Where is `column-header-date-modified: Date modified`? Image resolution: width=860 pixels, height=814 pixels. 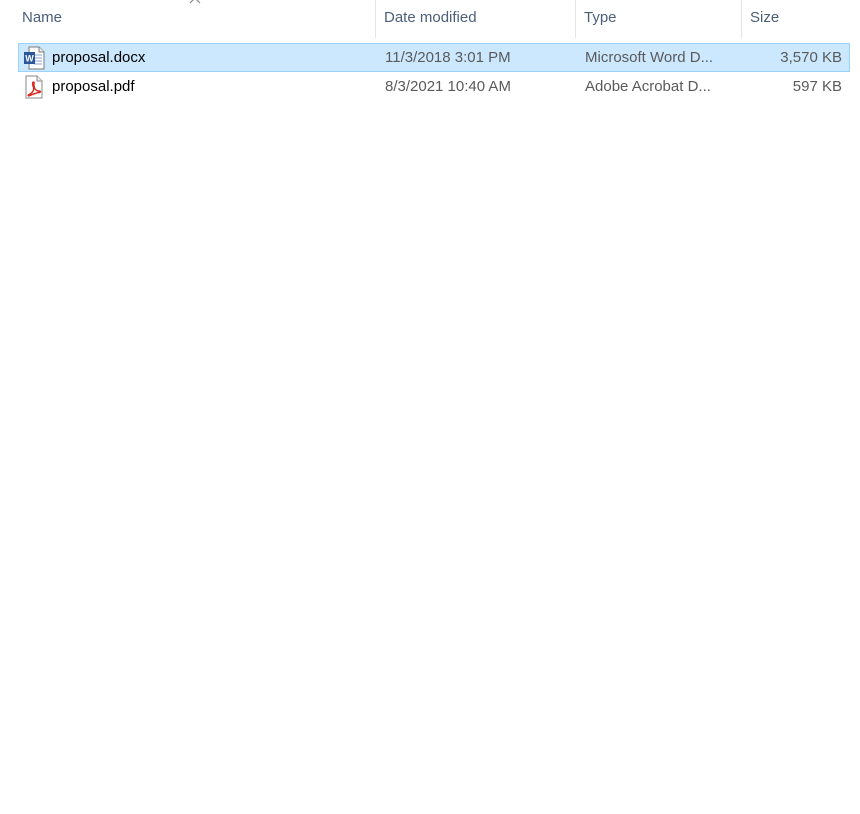
column-header-date-modified: Date modified is located at coordinates (476, 19).